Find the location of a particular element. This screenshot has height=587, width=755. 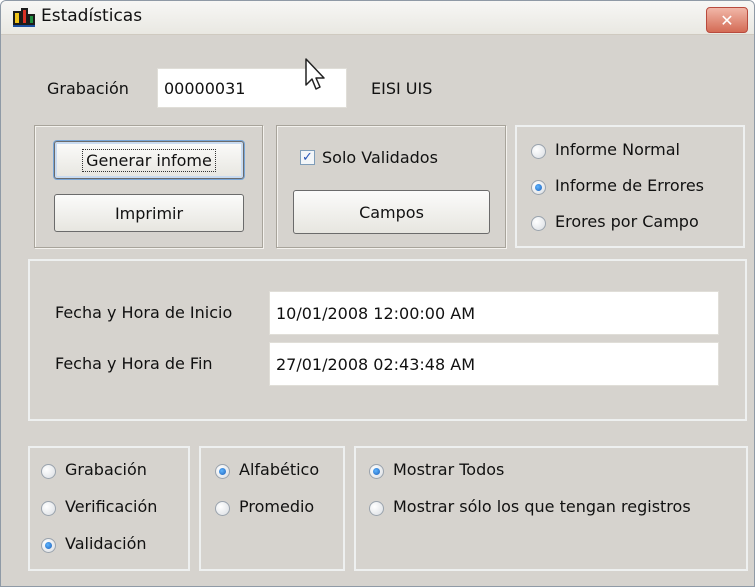

campos-button: Campos is located at coordinates (391, 212).